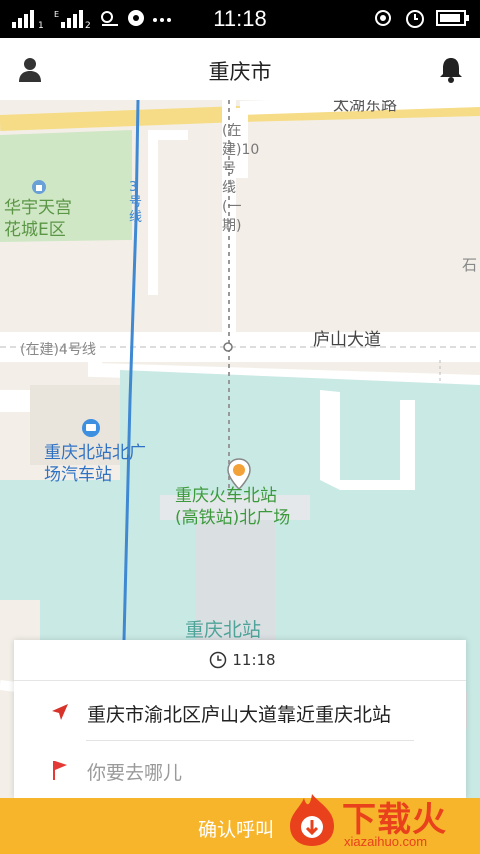 The width and height of the screenshot is (480, 854). I want to click on bell-icon, so click(451, 69).